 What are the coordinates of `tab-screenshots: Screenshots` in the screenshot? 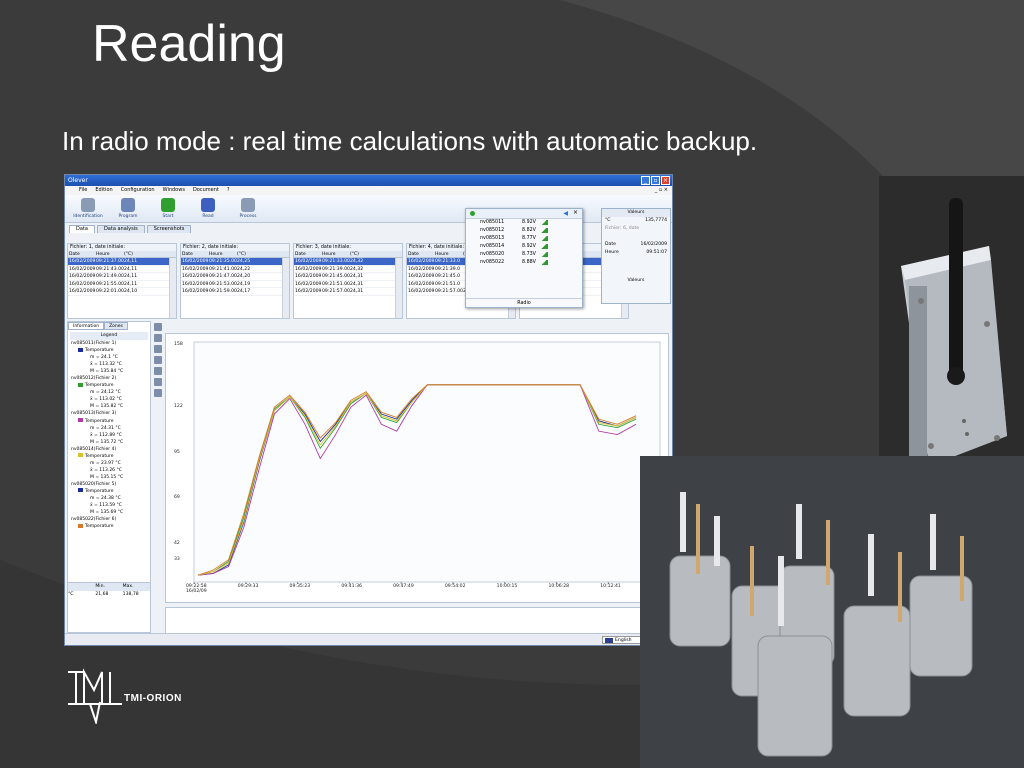 It's located at (169, 229).